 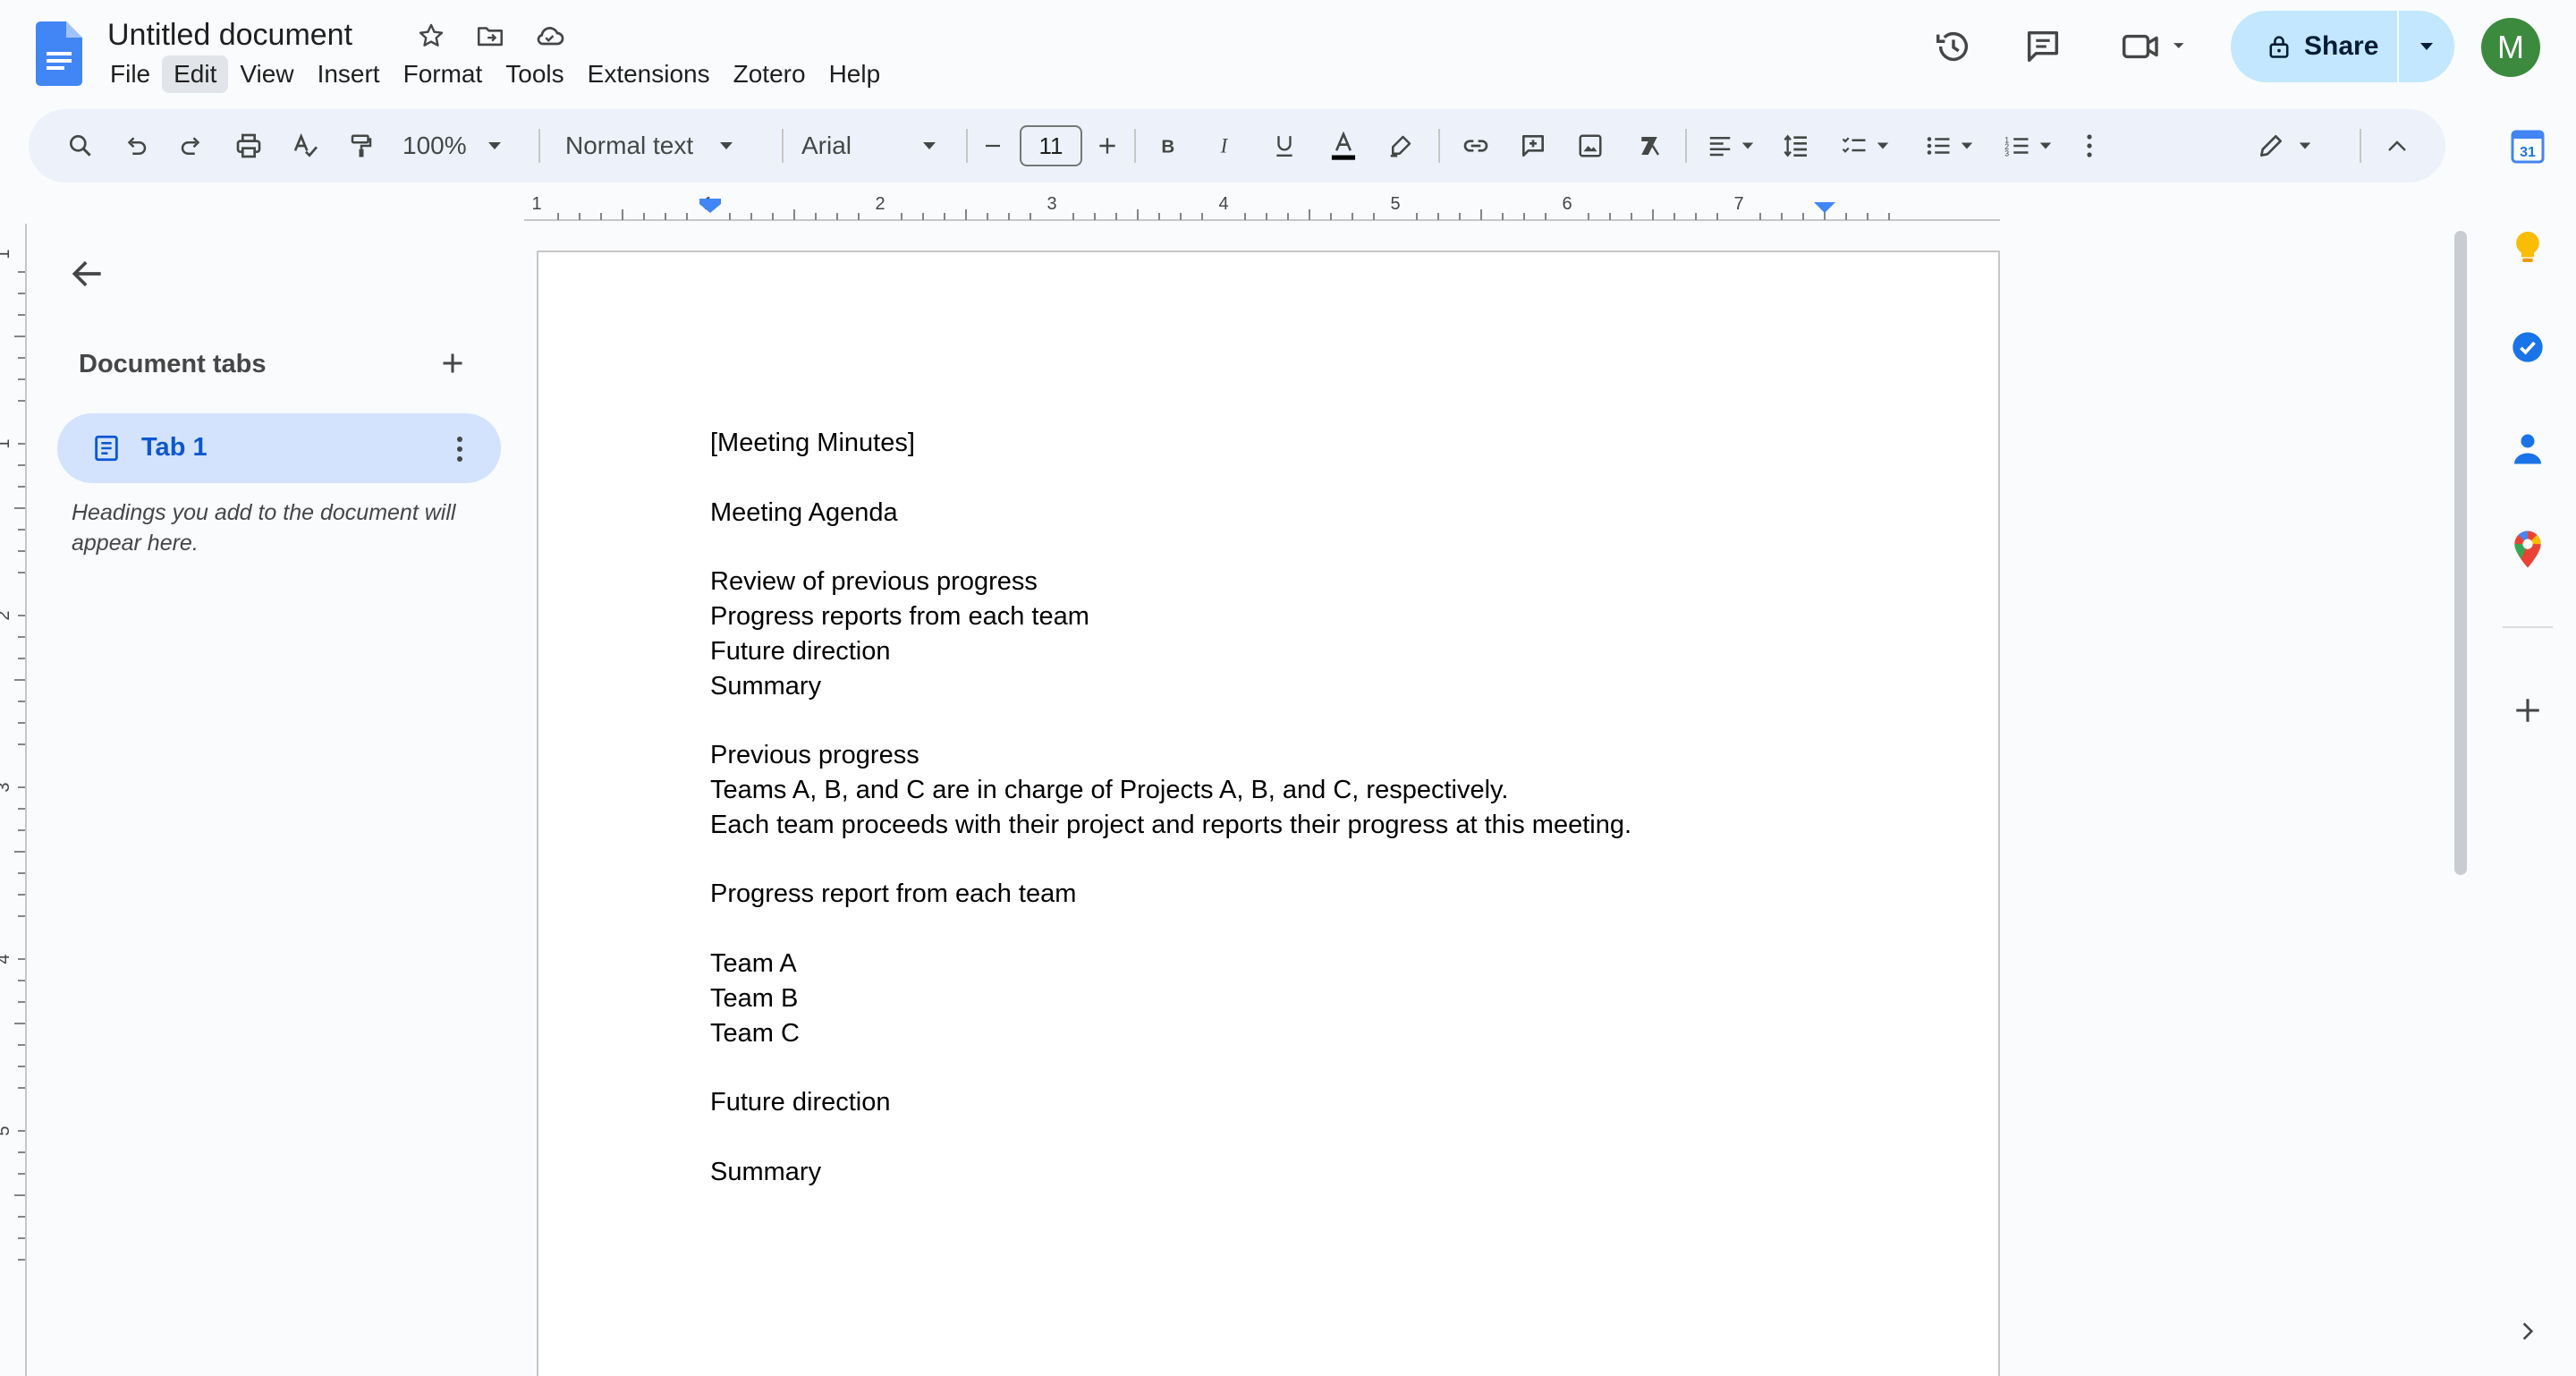 I want to click on paragraph-style-select: Normal text, so click(x=672, y=145).